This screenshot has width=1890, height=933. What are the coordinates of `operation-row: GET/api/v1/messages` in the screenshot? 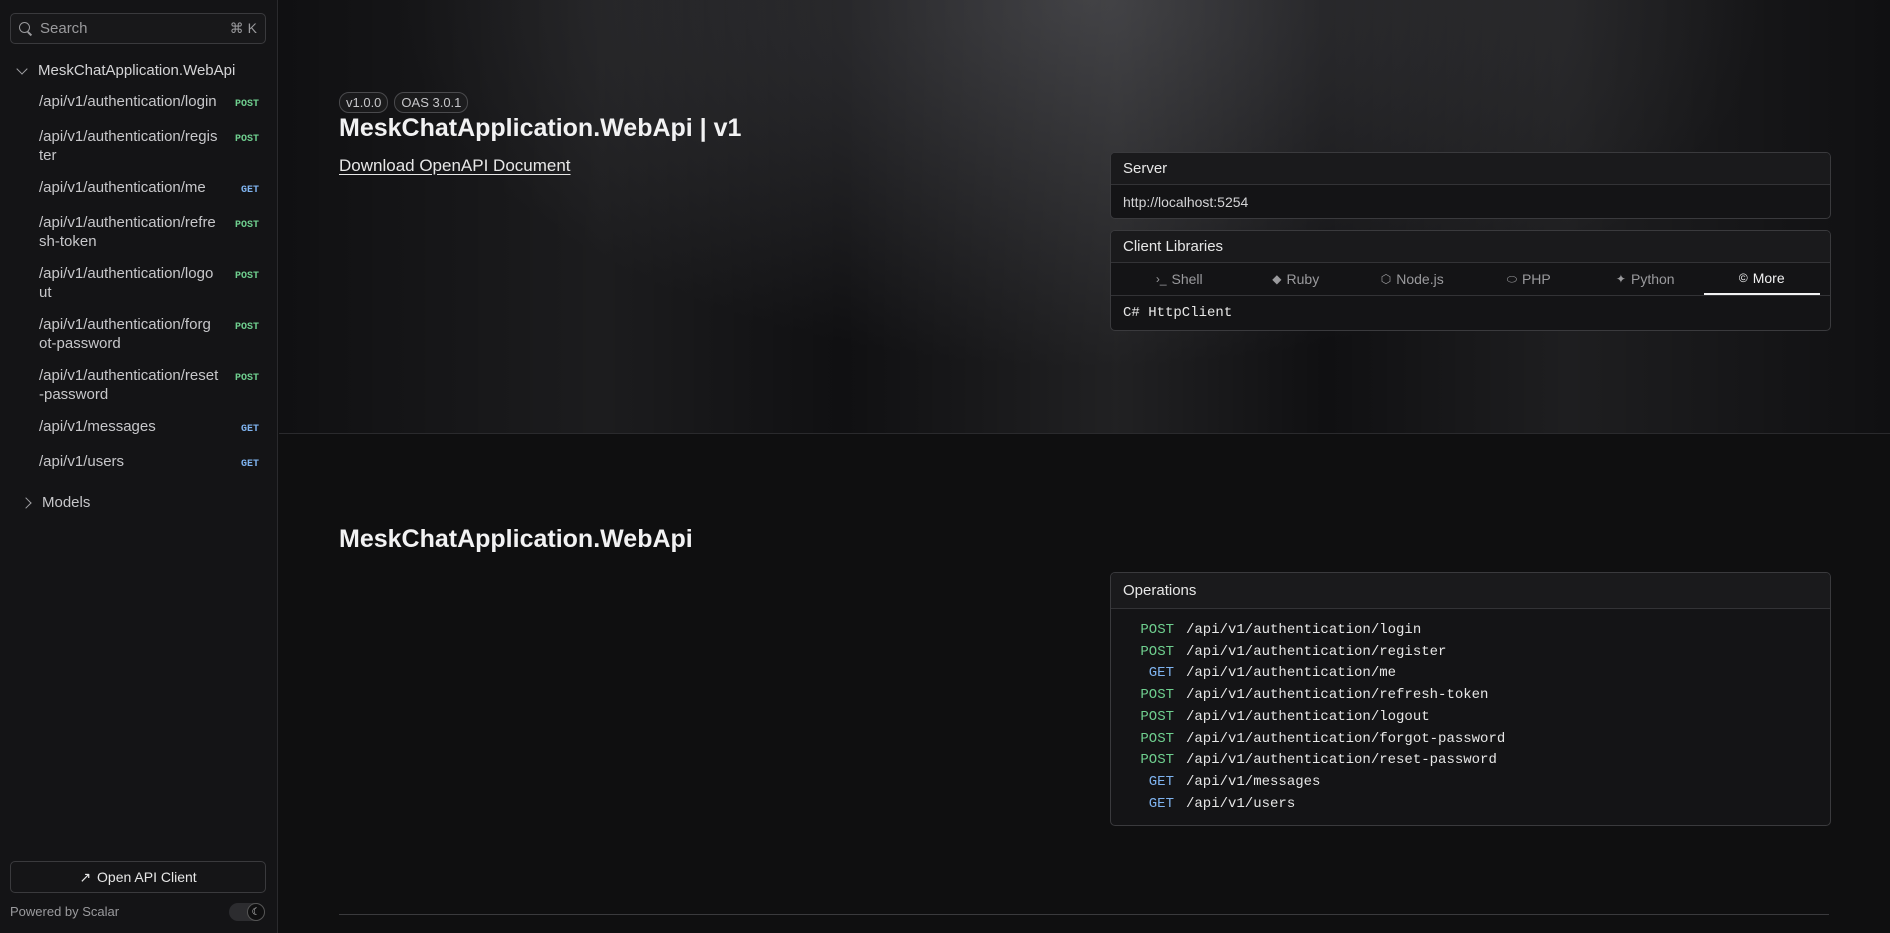 It's located at (1470, 783).